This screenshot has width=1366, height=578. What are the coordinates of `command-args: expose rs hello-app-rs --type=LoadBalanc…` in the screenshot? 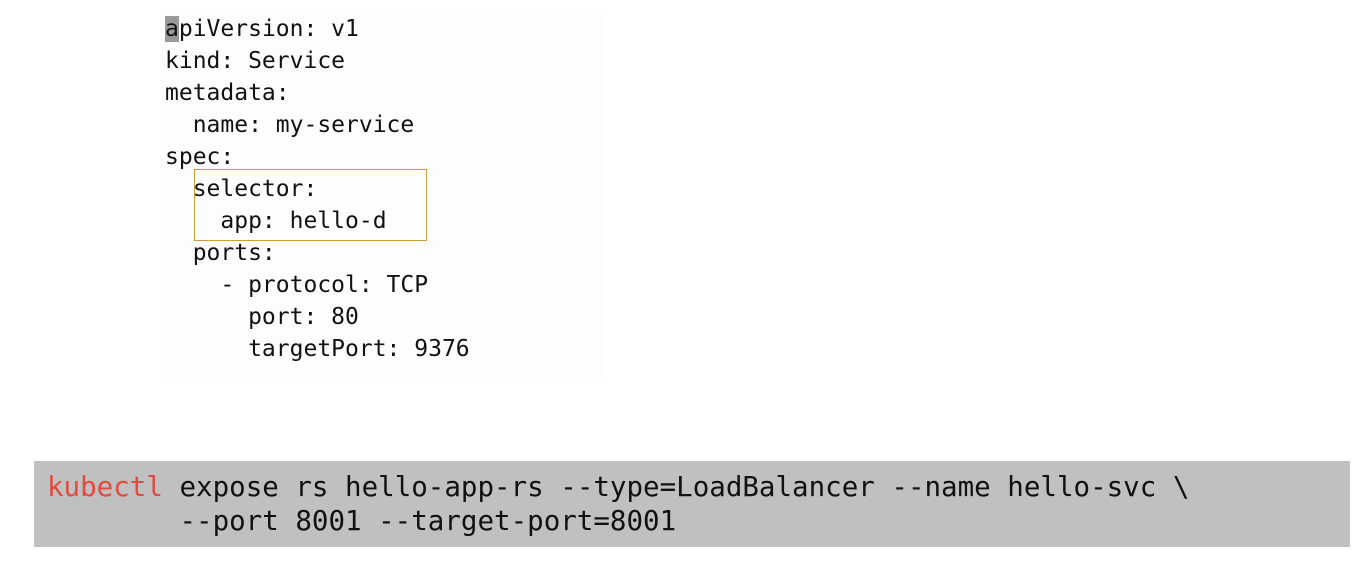 It's located at (676, 487).